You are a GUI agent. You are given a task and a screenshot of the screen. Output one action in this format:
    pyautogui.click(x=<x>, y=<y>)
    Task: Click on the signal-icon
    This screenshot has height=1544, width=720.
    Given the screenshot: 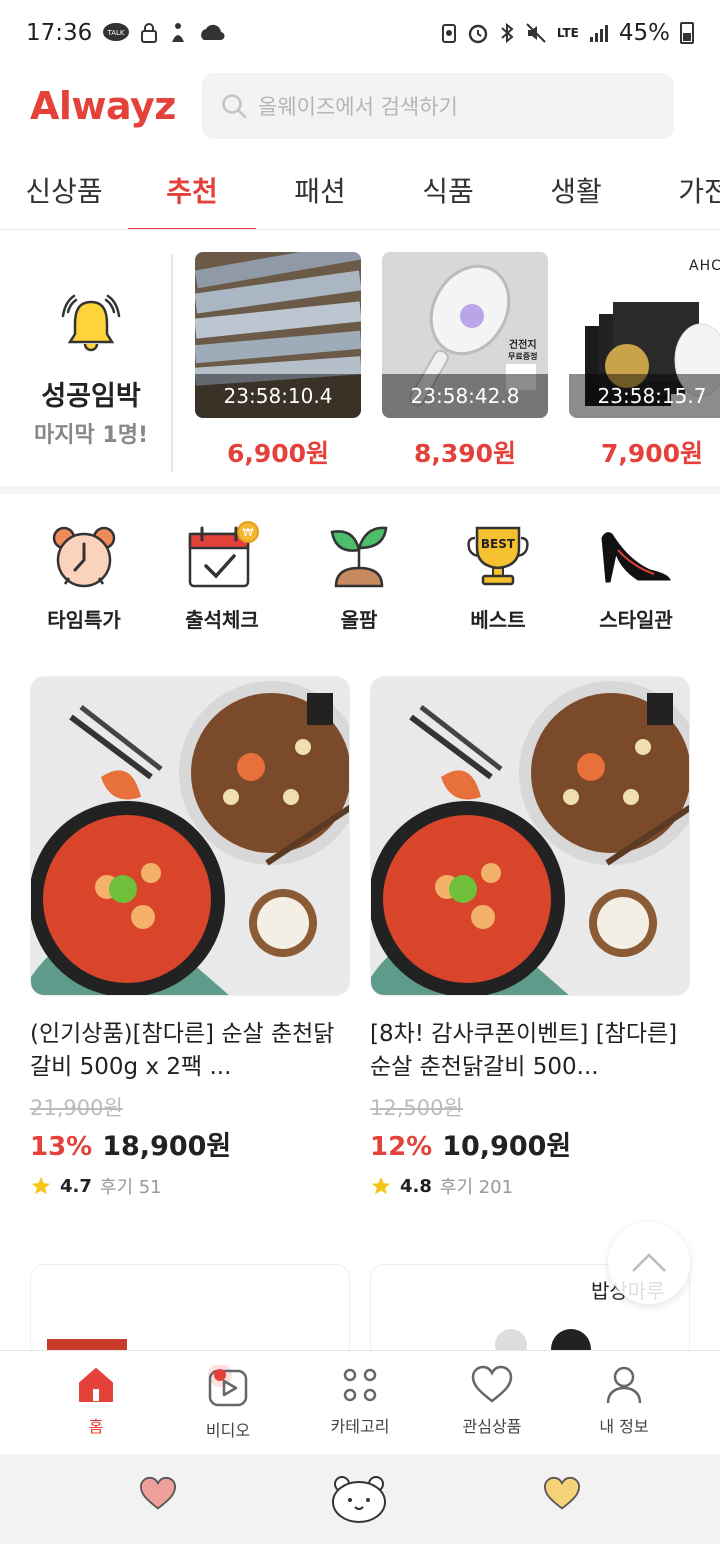 What is the action you would take?
    pyautogui.click(x=599, y=33)
    